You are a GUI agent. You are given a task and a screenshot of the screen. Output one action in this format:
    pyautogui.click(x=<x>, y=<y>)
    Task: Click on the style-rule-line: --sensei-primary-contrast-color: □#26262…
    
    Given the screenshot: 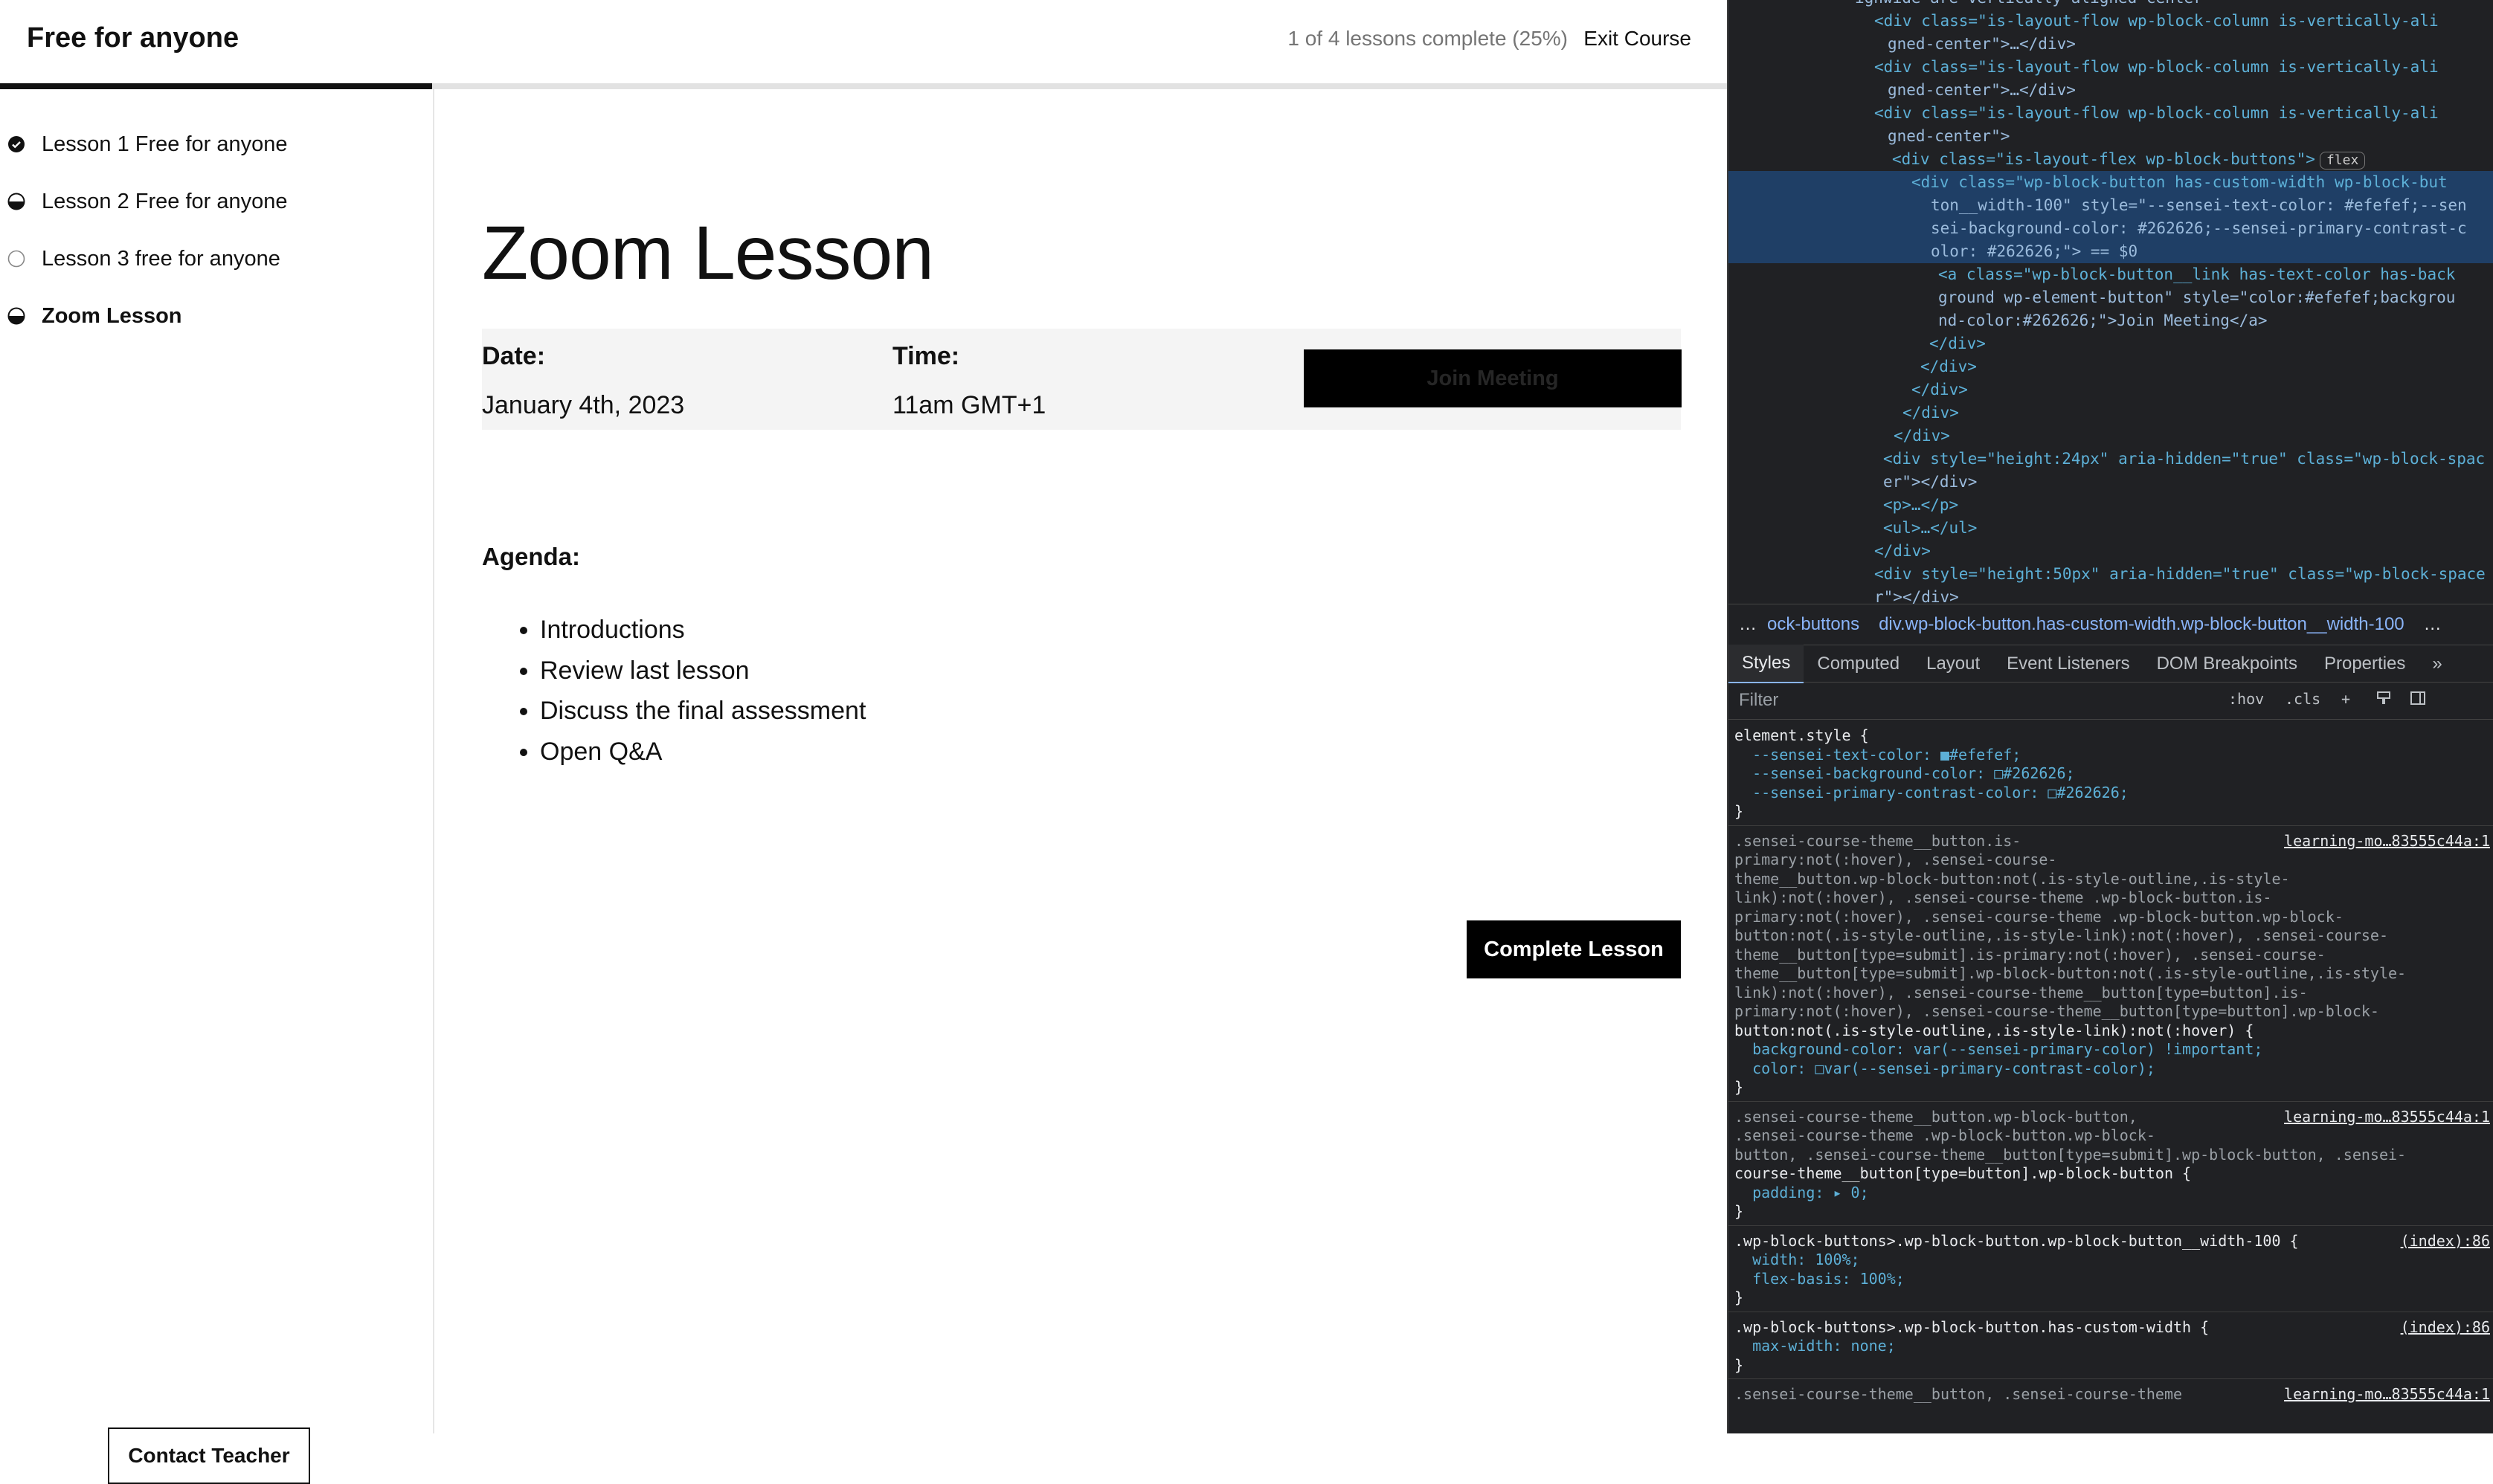 What is the action you would take?
    pyautogui.click(x=1931, y=792)
    